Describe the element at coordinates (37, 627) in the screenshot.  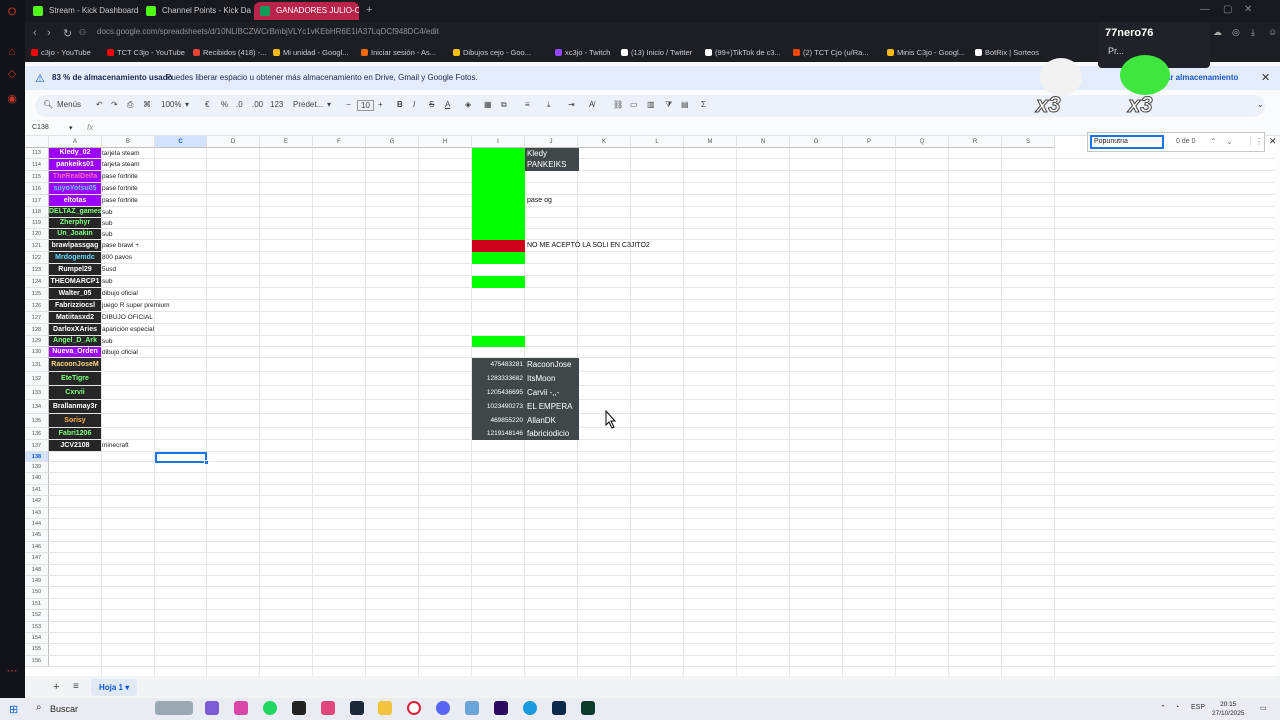
I see `row-header: 153` at that location.